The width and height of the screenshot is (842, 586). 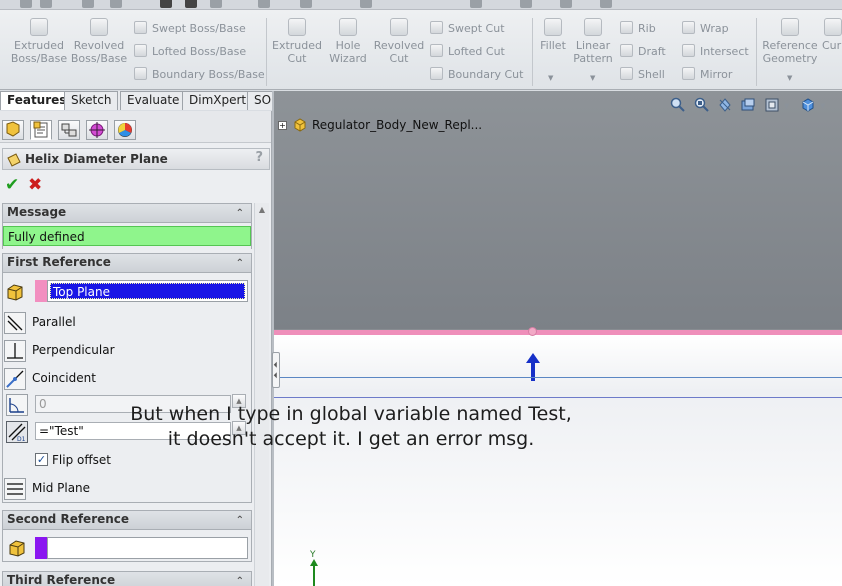 I want to click on ok-button: ✔, so click(x=12, y=185).